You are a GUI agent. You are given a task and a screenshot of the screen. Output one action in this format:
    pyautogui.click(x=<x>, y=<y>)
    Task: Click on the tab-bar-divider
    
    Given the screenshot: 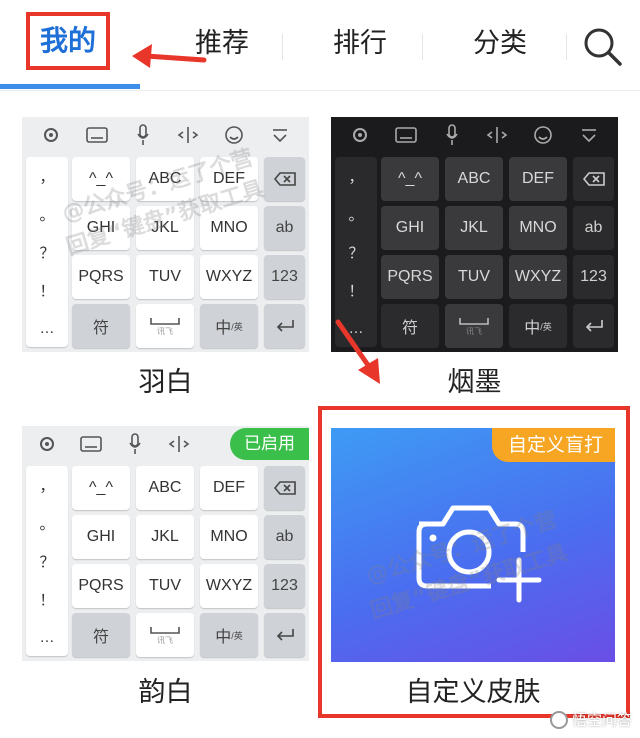 What is the action you would take?
    pyautogui.click(x=320, y=90)
    